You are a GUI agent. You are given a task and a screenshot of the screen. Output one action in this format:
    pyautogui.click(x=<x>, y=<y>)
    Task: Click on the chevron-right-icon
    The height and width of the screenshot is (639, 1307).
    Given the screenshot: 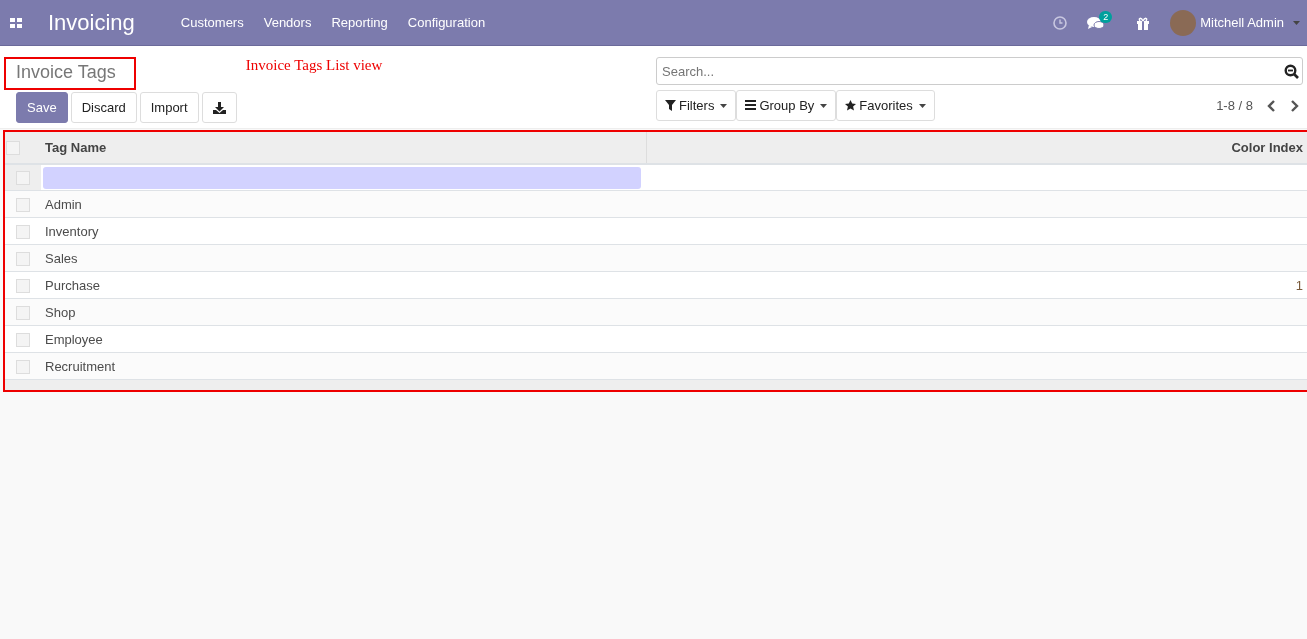 What is the action you would take?
    pyautogui.click(x=1294, y=105)
    